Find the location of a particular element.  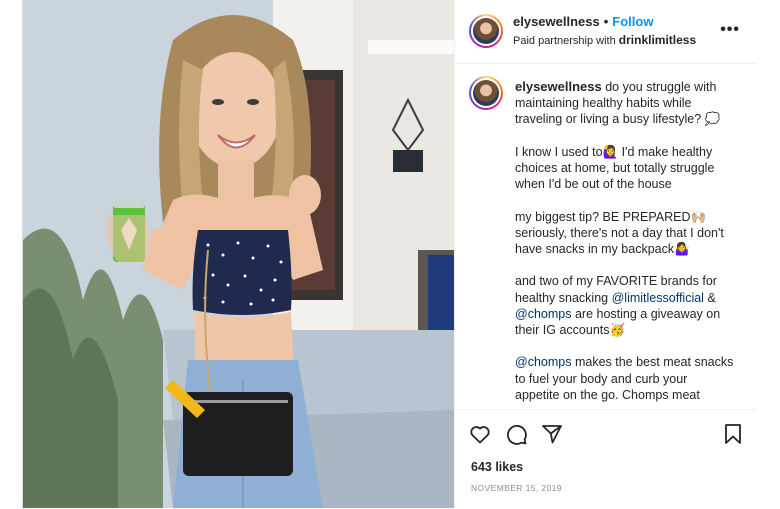

header-title-row: elysewellness • Follow is located at coordinates (583, 21).